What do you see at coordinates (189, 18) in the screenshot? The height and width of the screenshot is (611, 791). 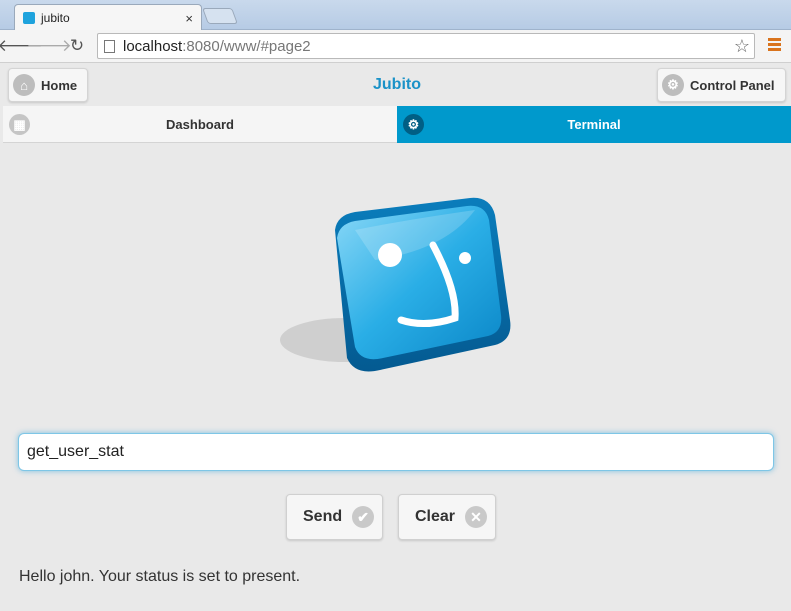 I see `close-tab-icon: ×` at bounding box center [189, 18].